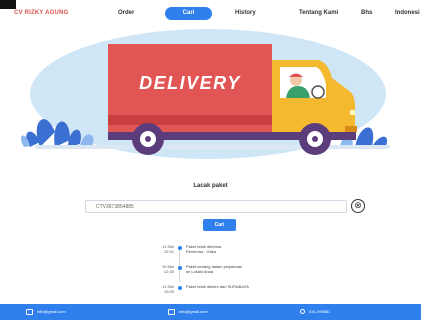 This screenshot has width=421, height=320. What do you see at coordinates (407, 13) in the screenshot?
I see `nav-item-language-value: Indonesi` at bounding box center [407, 13].